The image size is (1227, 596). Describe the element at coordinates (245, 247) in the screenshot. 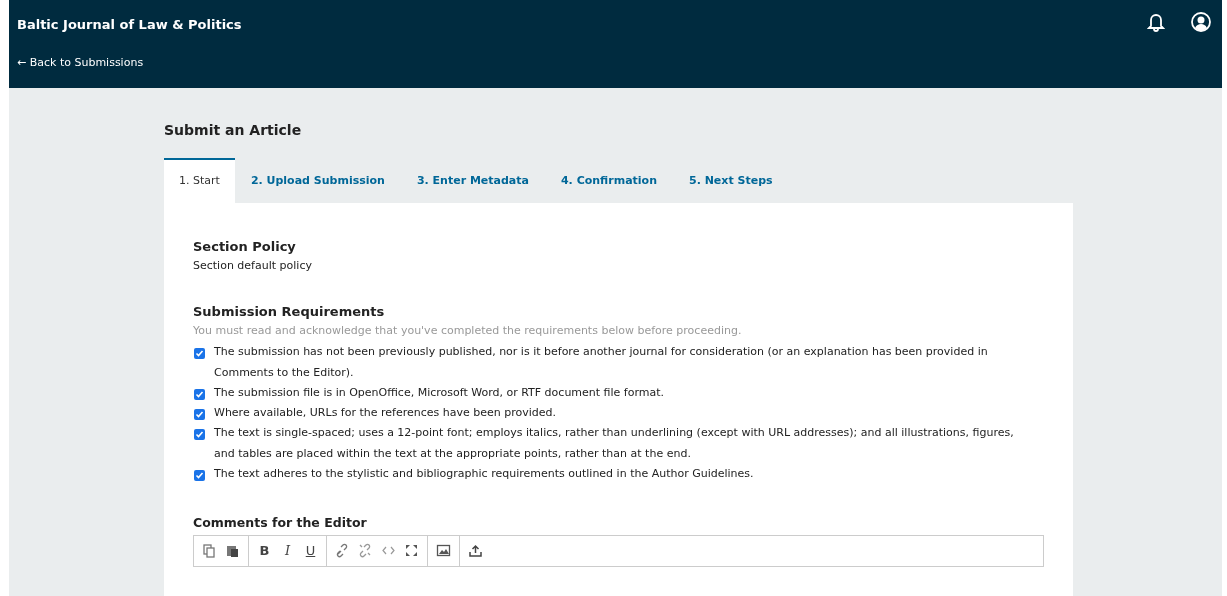

I see `section-heading: Section Policy` at that location.